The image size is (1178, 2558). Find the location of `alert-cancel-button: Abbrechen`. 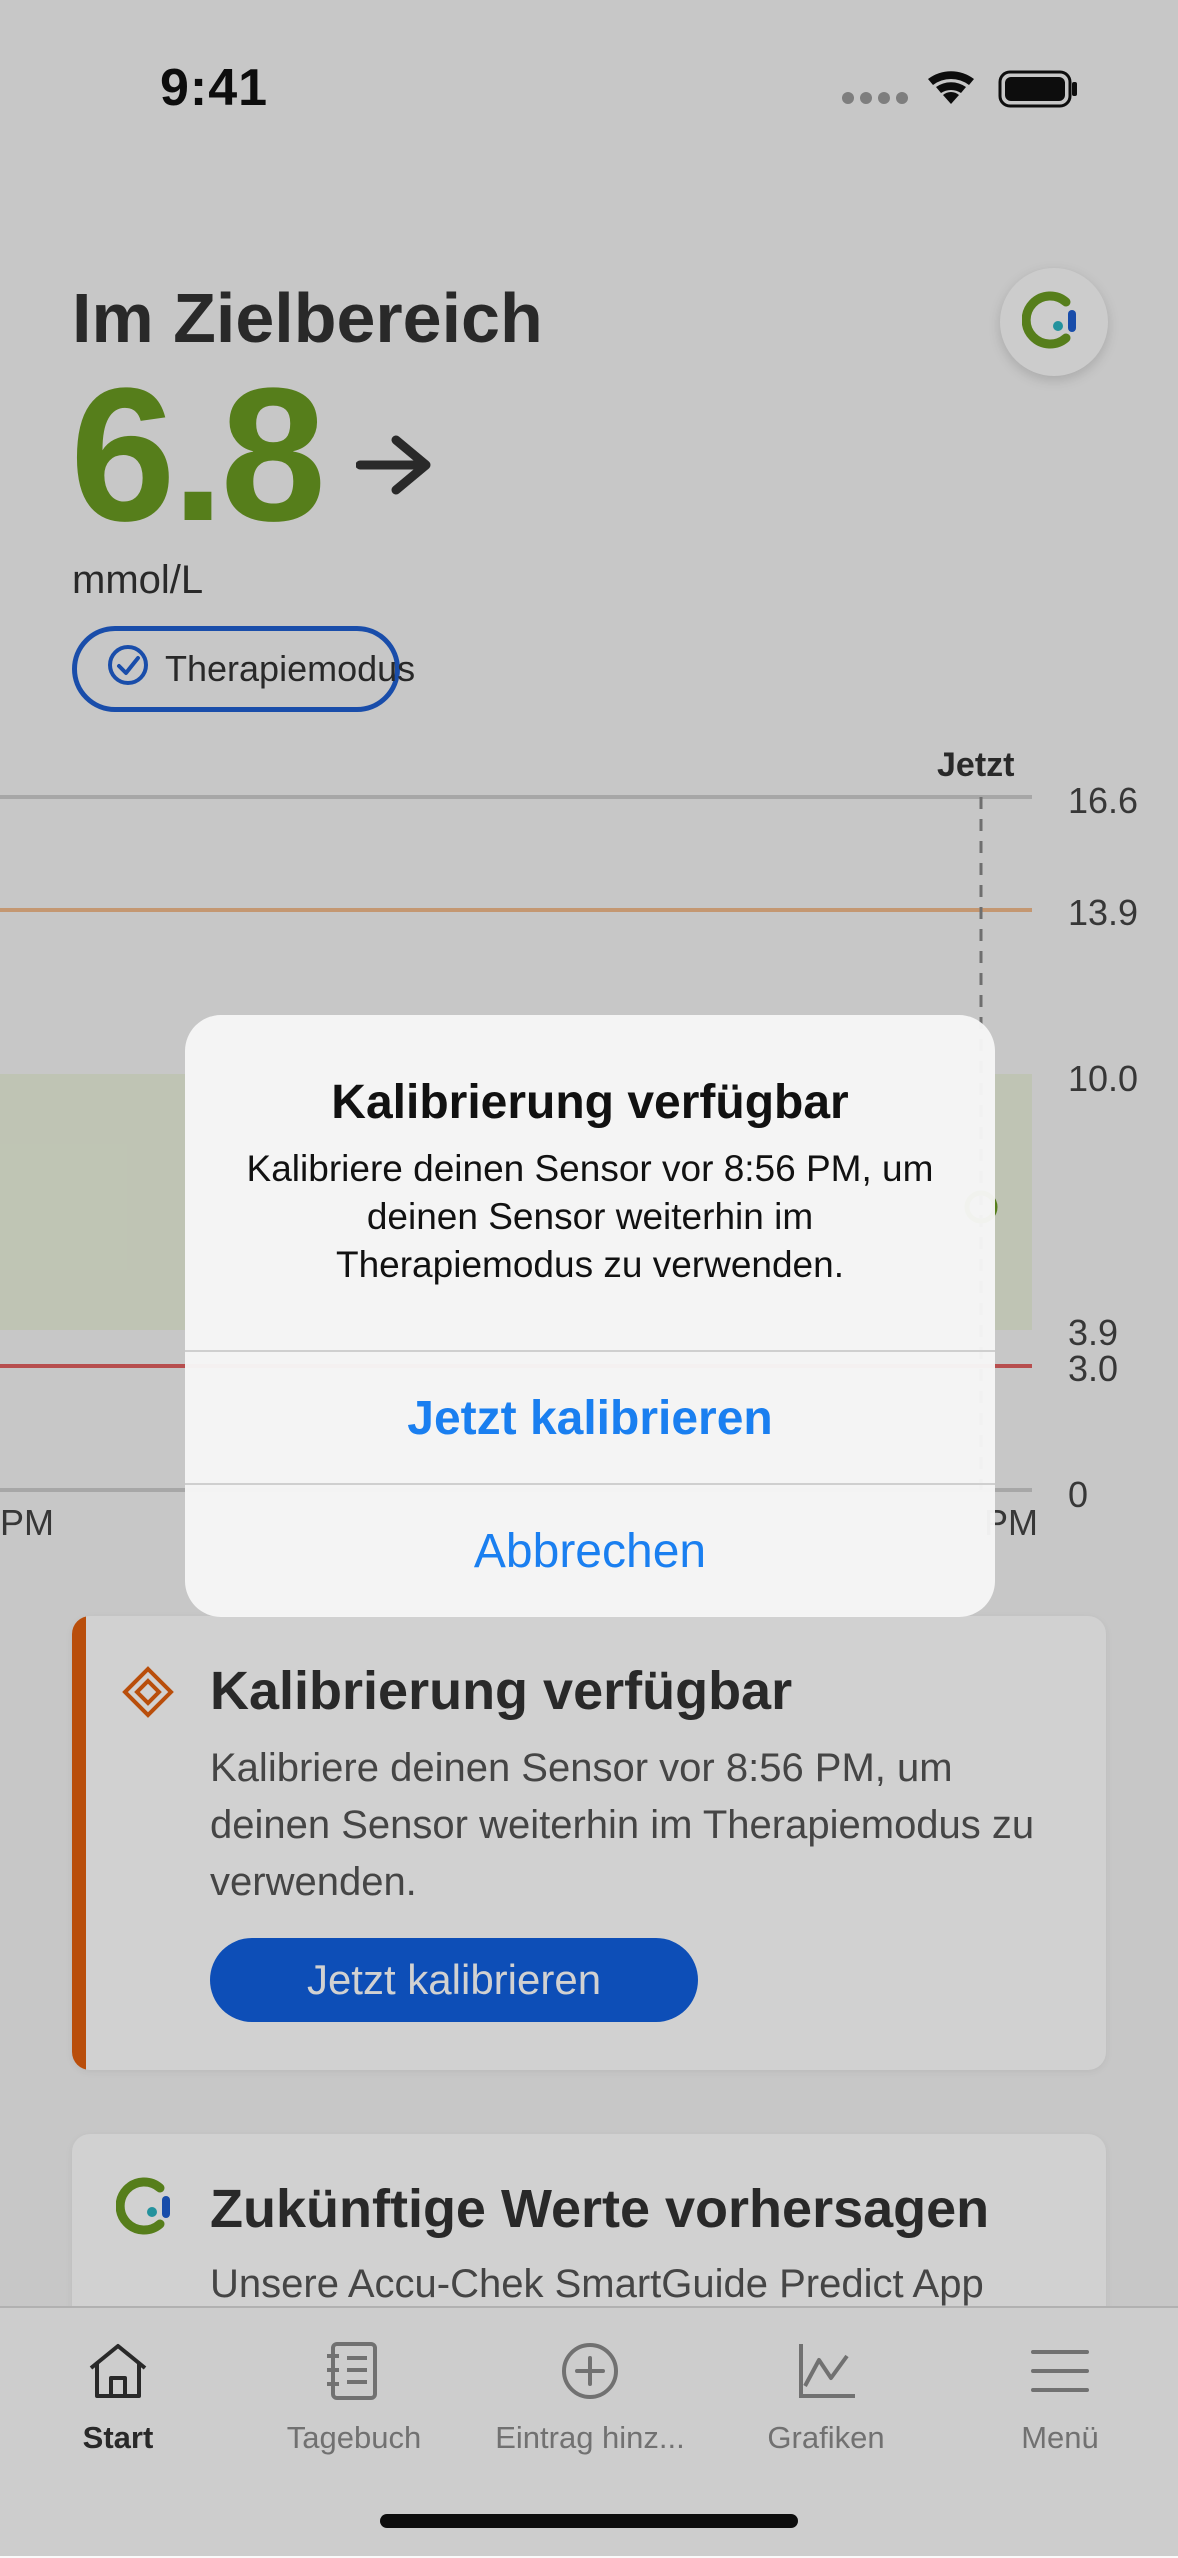

alert-cancel-button: Abbrechen is located at coordinates (590, 1551).